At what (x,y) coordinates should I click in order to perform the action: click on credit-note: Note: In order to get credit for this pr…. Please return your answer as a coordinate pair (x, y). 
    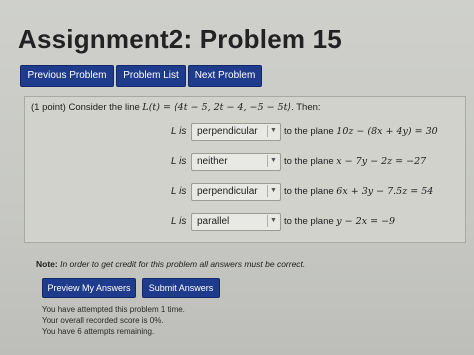
    Looking at the image, I should click on (170, 264).